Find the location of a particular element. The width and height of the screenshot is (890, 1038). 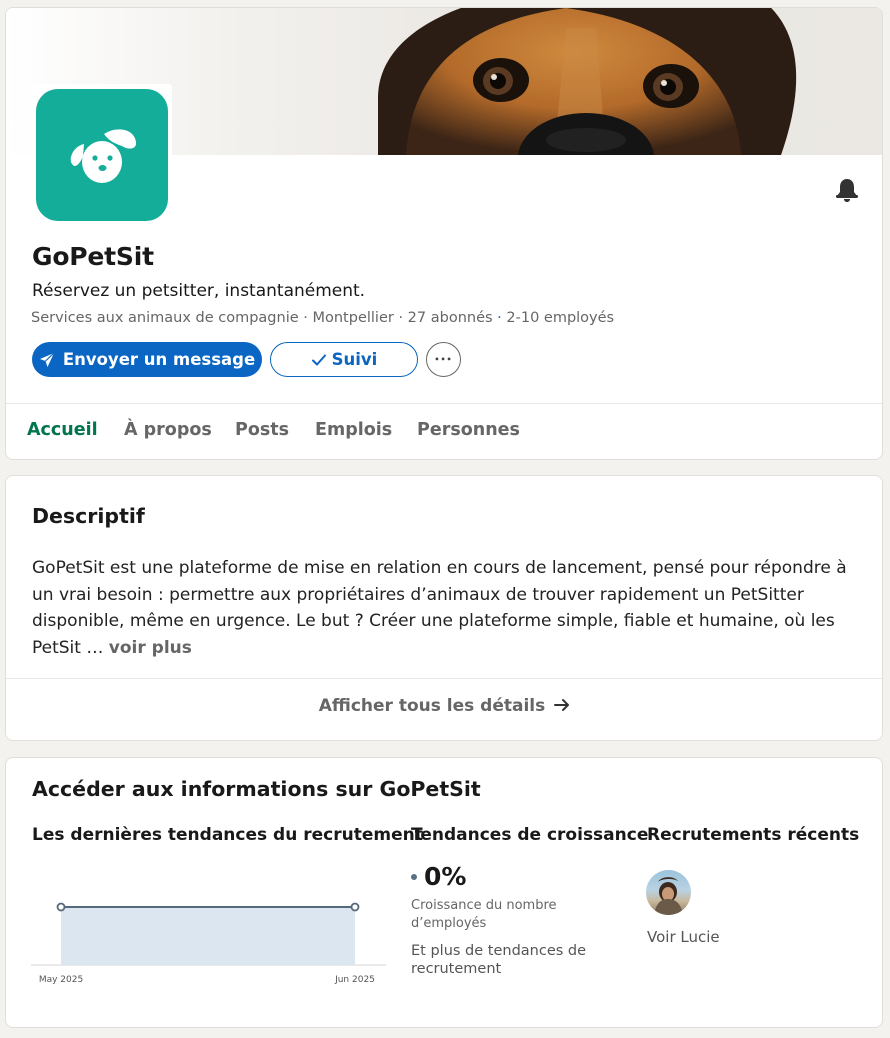

arrow-right-icon is located at coordinates (562, 705).